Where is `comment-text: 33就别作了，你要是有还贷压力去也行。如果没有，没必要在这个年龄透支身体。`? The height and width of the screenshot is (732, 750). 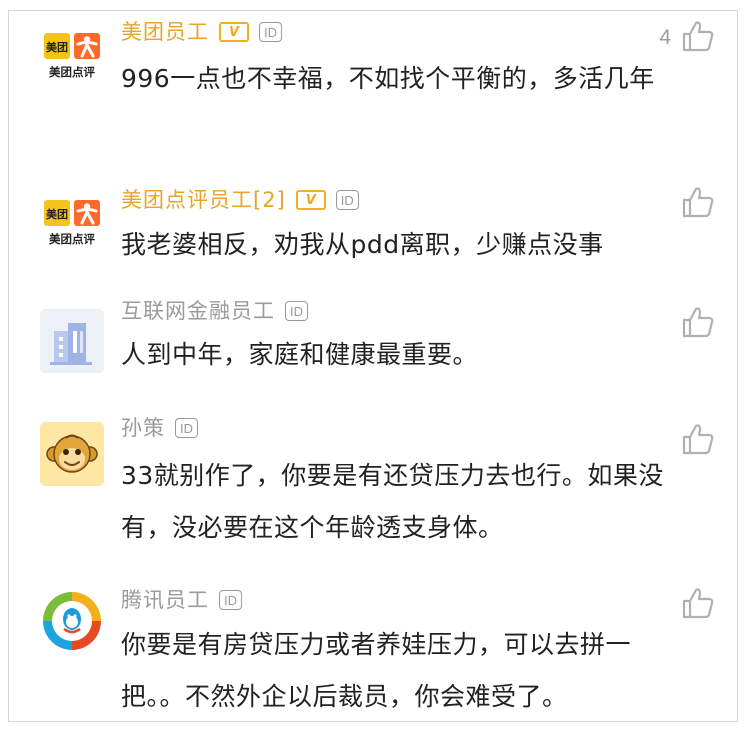 comment-text: 33就别作了，你要是有还贷压力去也行。如果没有，没必要在这个年龄透支身体。 is located at coordinates (392, 501).